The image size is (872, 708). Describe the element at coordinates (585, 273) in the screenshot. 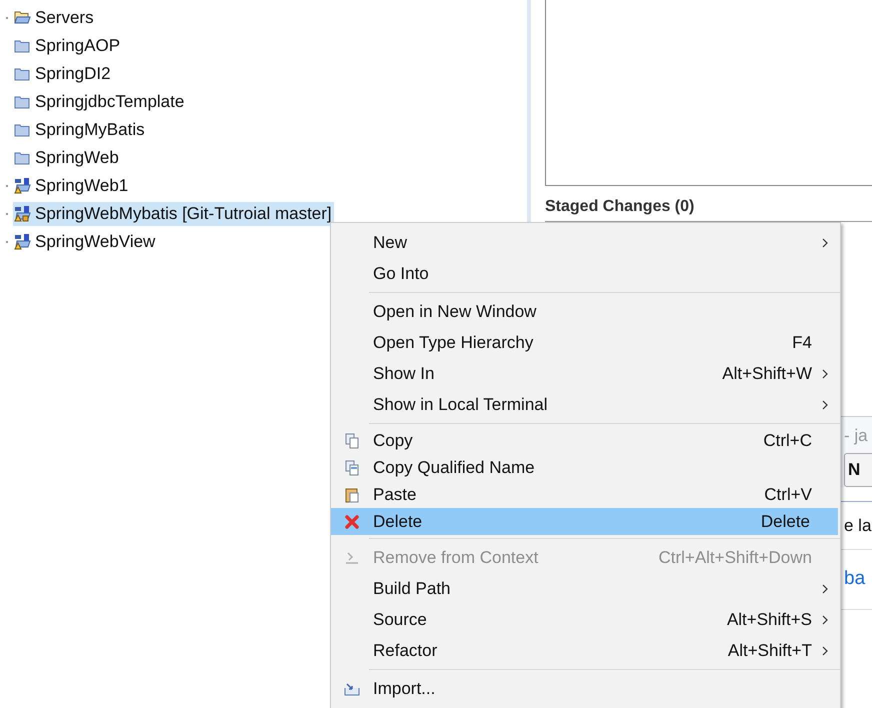

I see `menu-item: Go Into` at that location.